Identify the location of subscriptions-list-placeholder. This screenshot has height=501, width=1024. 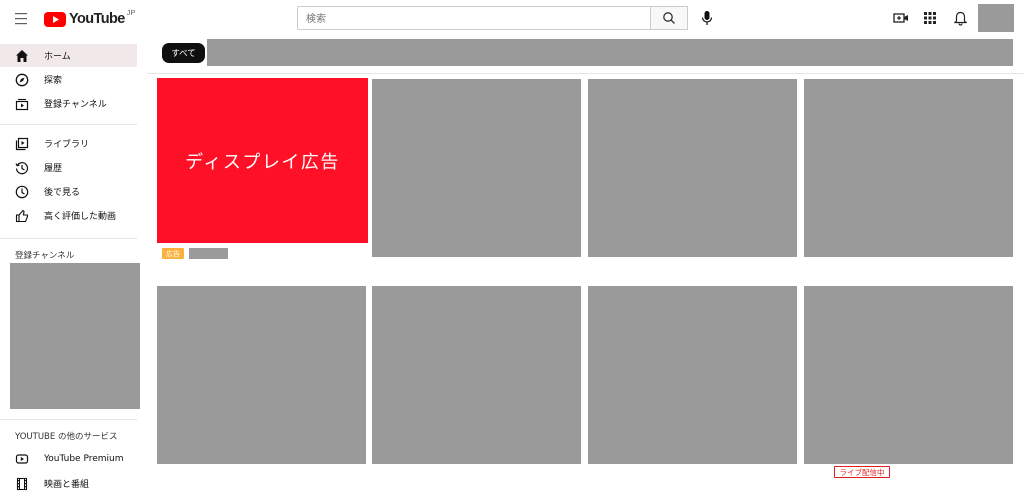
(75, 336).